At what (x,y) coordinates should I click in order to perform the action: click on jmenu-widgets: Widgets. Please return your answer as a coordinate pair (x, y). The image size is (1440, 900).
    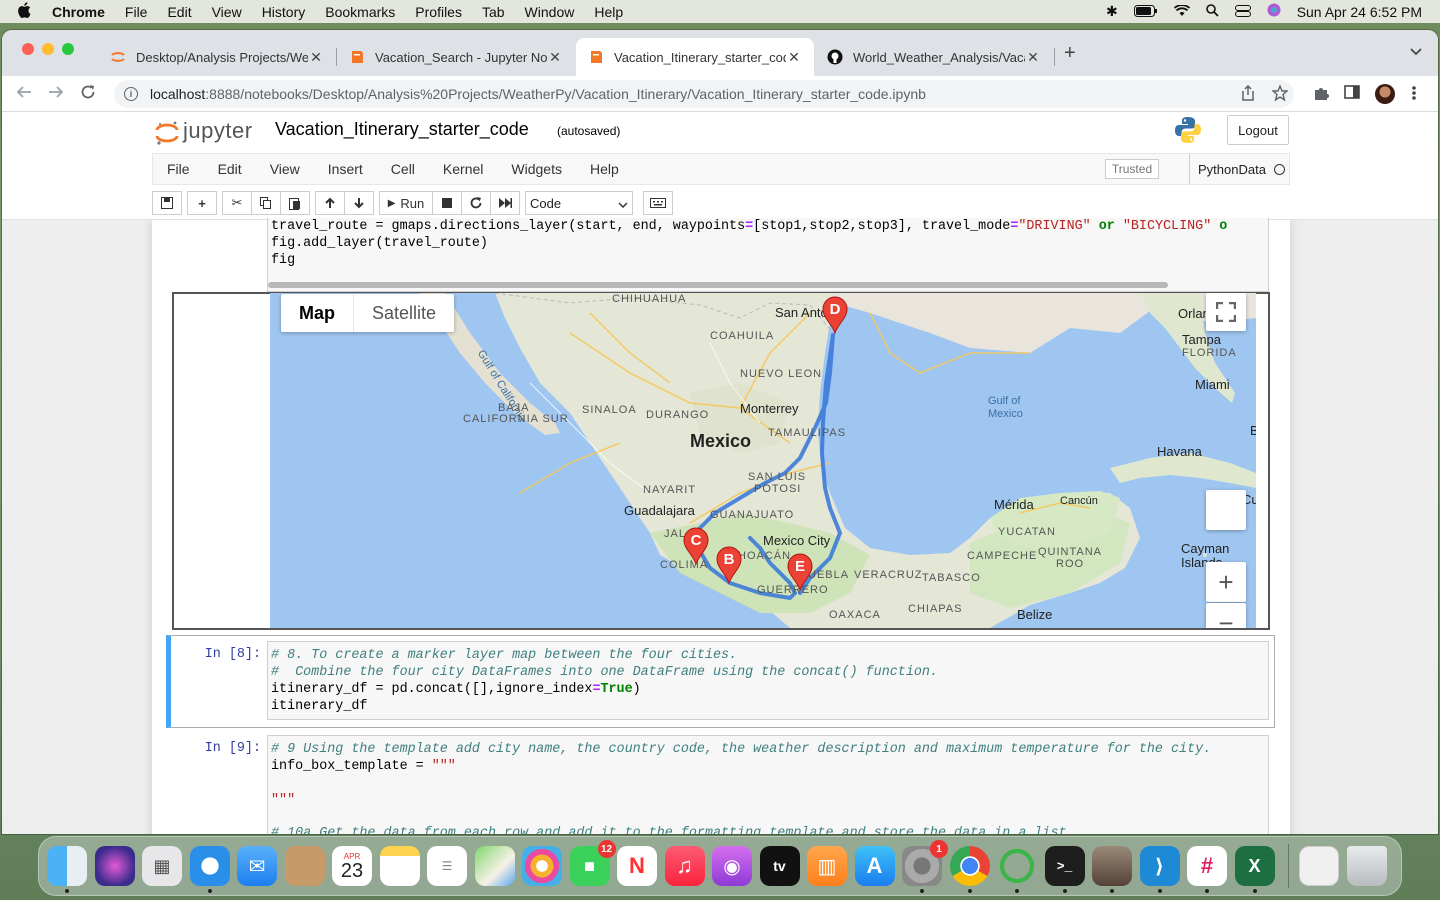
    Looking at the image, I should click on (536, 169).